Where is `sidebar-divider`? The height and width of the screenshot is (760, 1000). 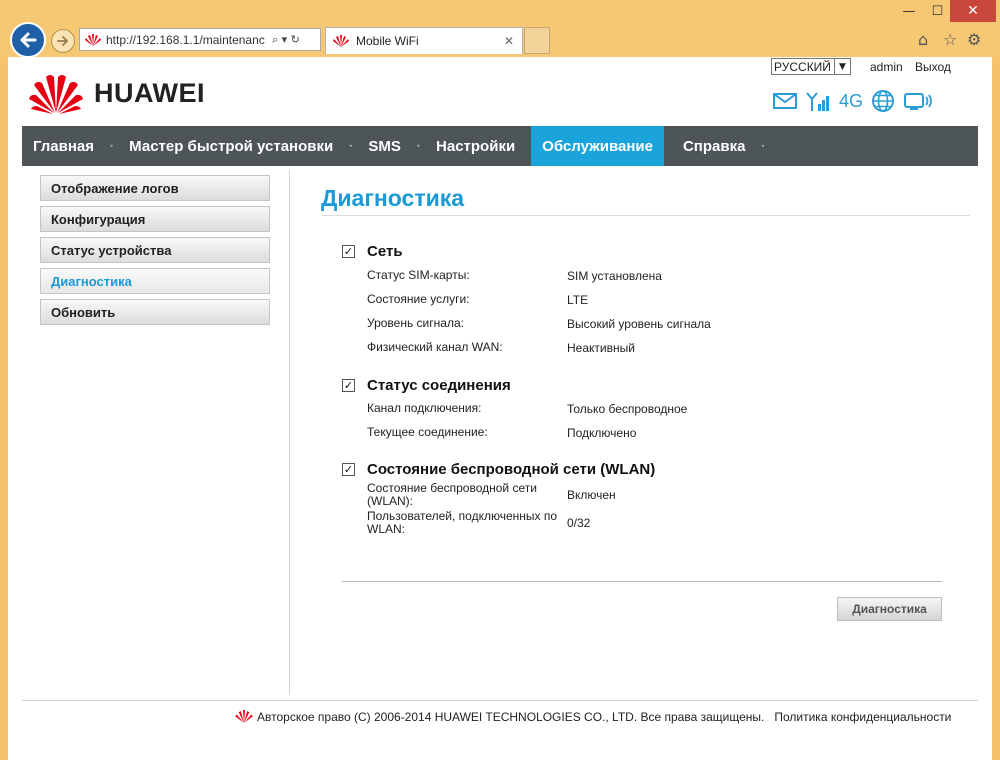
sidebar-divider is located at coordinates (289, 432).